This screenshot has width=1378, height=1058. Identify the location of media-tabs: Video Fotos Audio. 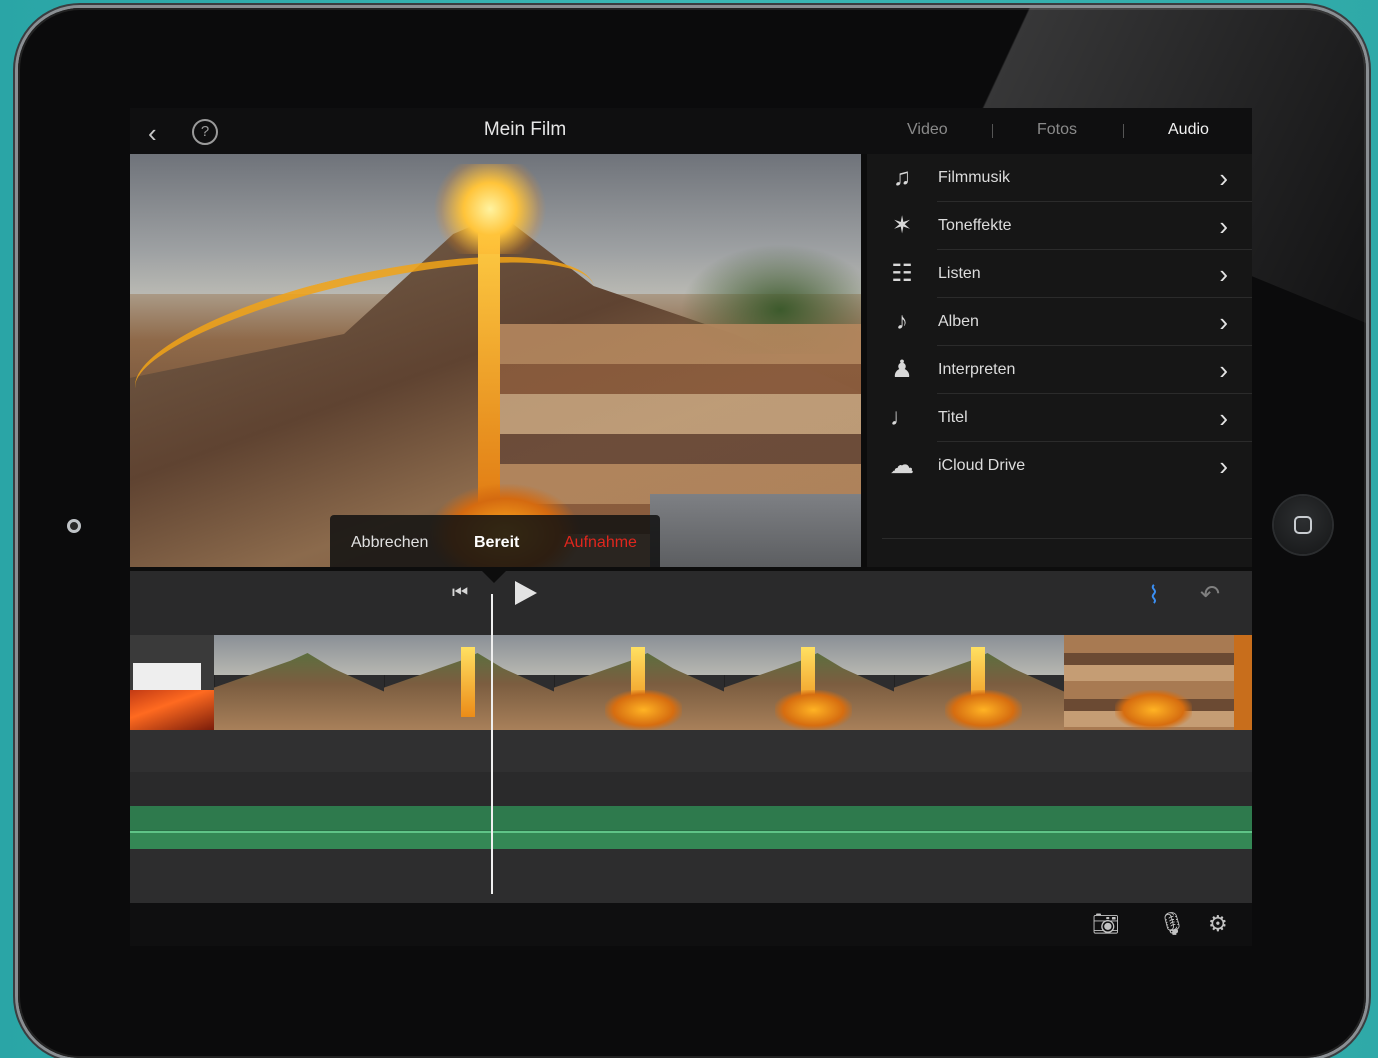
(1066, 133).